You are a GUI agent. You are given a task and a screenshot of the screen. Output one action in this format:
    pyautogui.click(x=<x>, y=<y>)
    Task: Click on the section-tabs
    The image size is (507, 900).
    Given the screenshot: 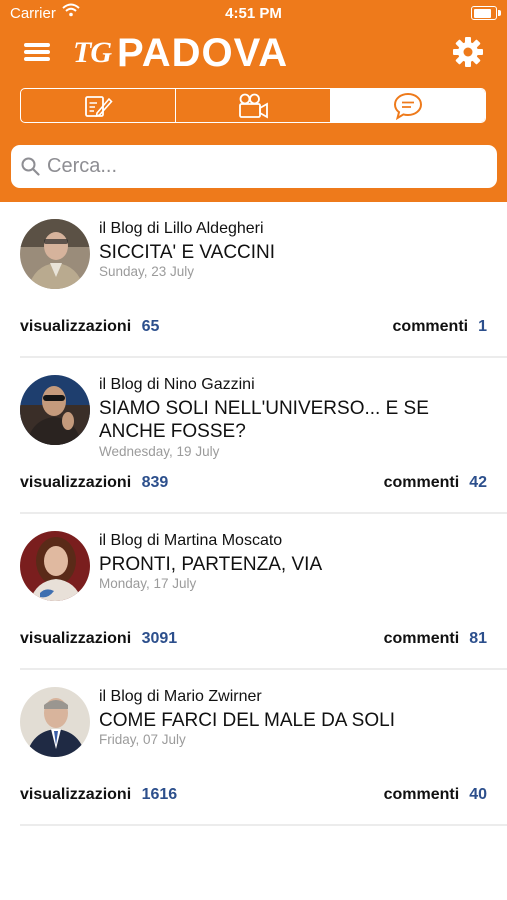 What is the action you would take?
    pyautogui.click(x=253, y=105)
    